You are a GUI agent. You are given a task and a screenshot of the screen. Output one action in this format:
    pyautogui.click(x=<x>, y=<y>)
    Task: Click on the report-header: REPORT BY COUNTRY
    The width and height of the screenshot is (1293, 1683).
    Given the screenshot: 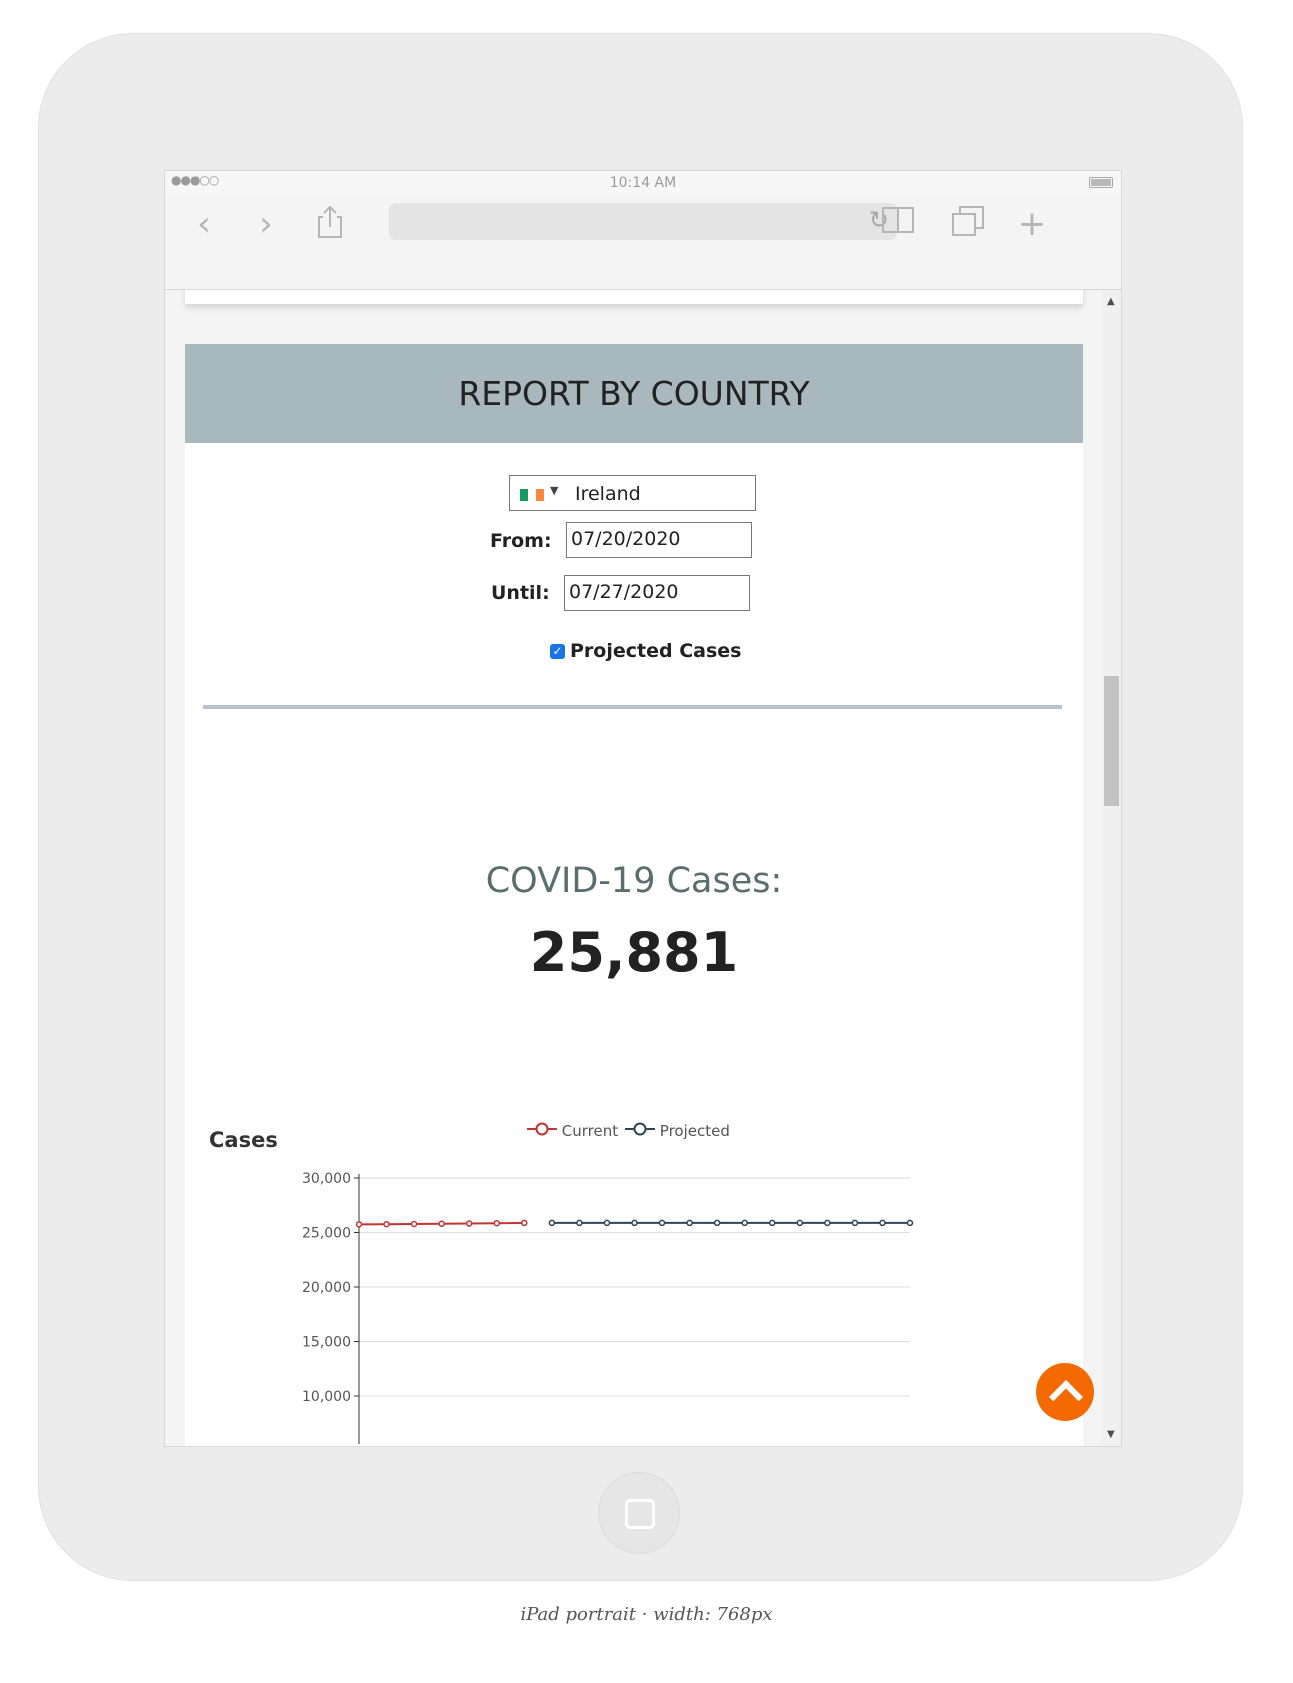 What is the action you would take?
    pyautogui.click(x=634, y=393)
    